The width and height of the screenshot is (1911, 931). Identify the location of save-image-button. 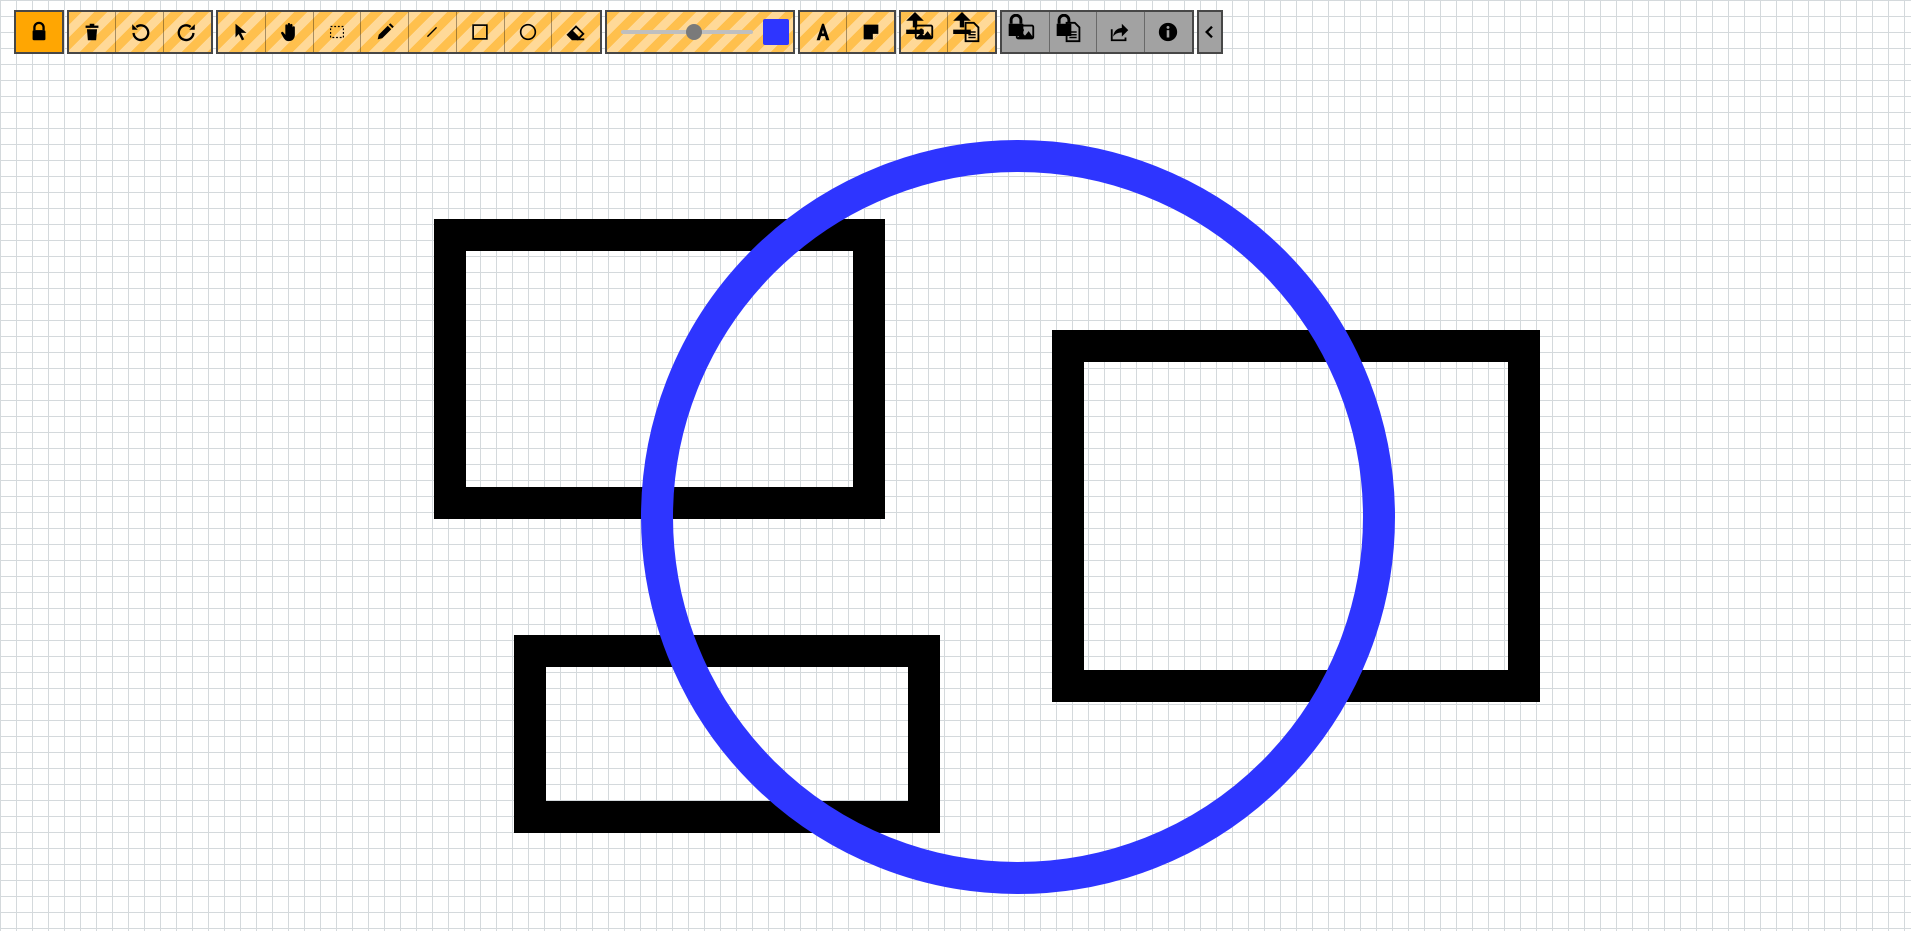
(1026, 32).